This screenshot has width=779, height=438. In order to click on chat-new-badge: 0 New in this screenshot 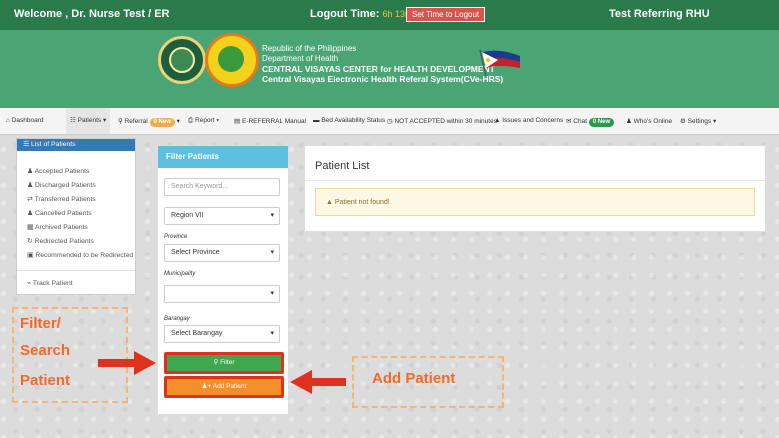, I will do `click(601, 122)`.